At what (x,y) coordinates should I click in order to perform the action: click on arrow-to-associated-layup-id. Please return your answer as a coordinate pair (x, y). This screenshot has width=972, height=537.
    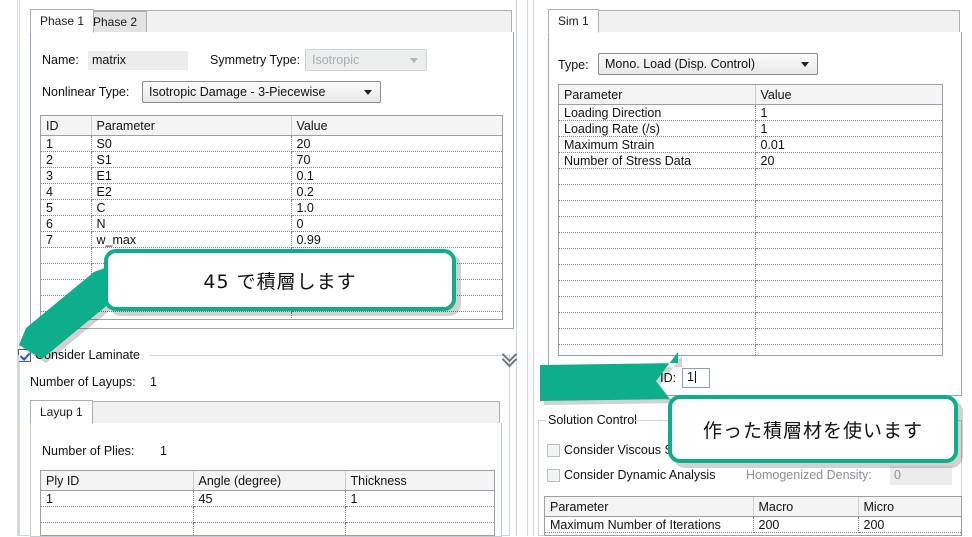
    Looking at the image, I should click on (609, 381).